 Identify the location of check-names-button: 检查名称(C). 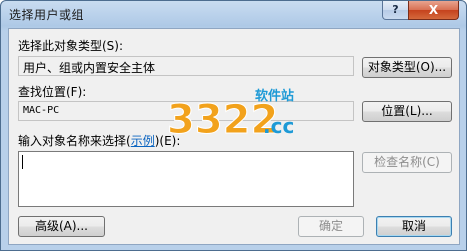
(407, 162).